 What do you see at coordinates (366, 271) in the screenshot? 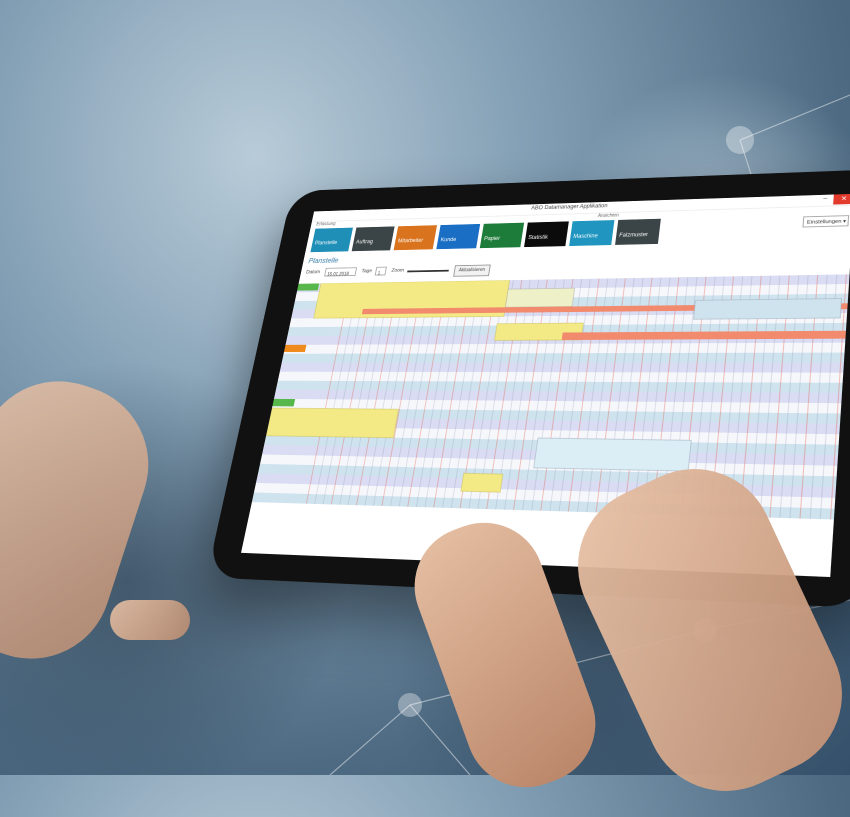
I see `days-label: Tage` at bounding box center [366, 271].